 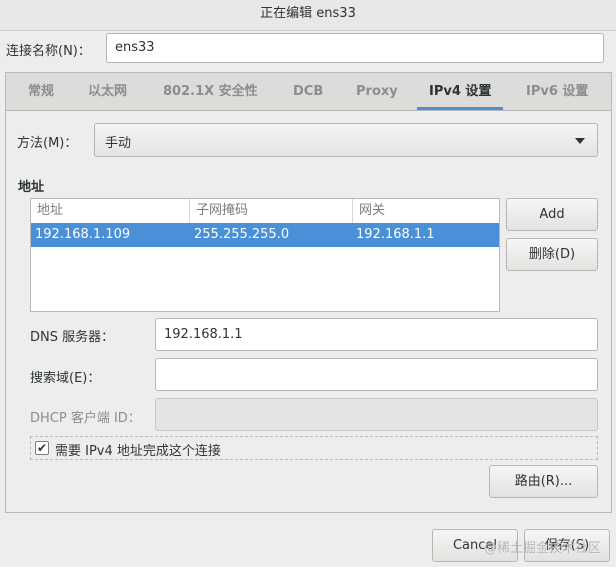 What do you see at coordinates (85, 418) in the screenshot?
I see `dhcp-client-id-label: DHCP 客户端 ID：` at bounding box center [85, 418].